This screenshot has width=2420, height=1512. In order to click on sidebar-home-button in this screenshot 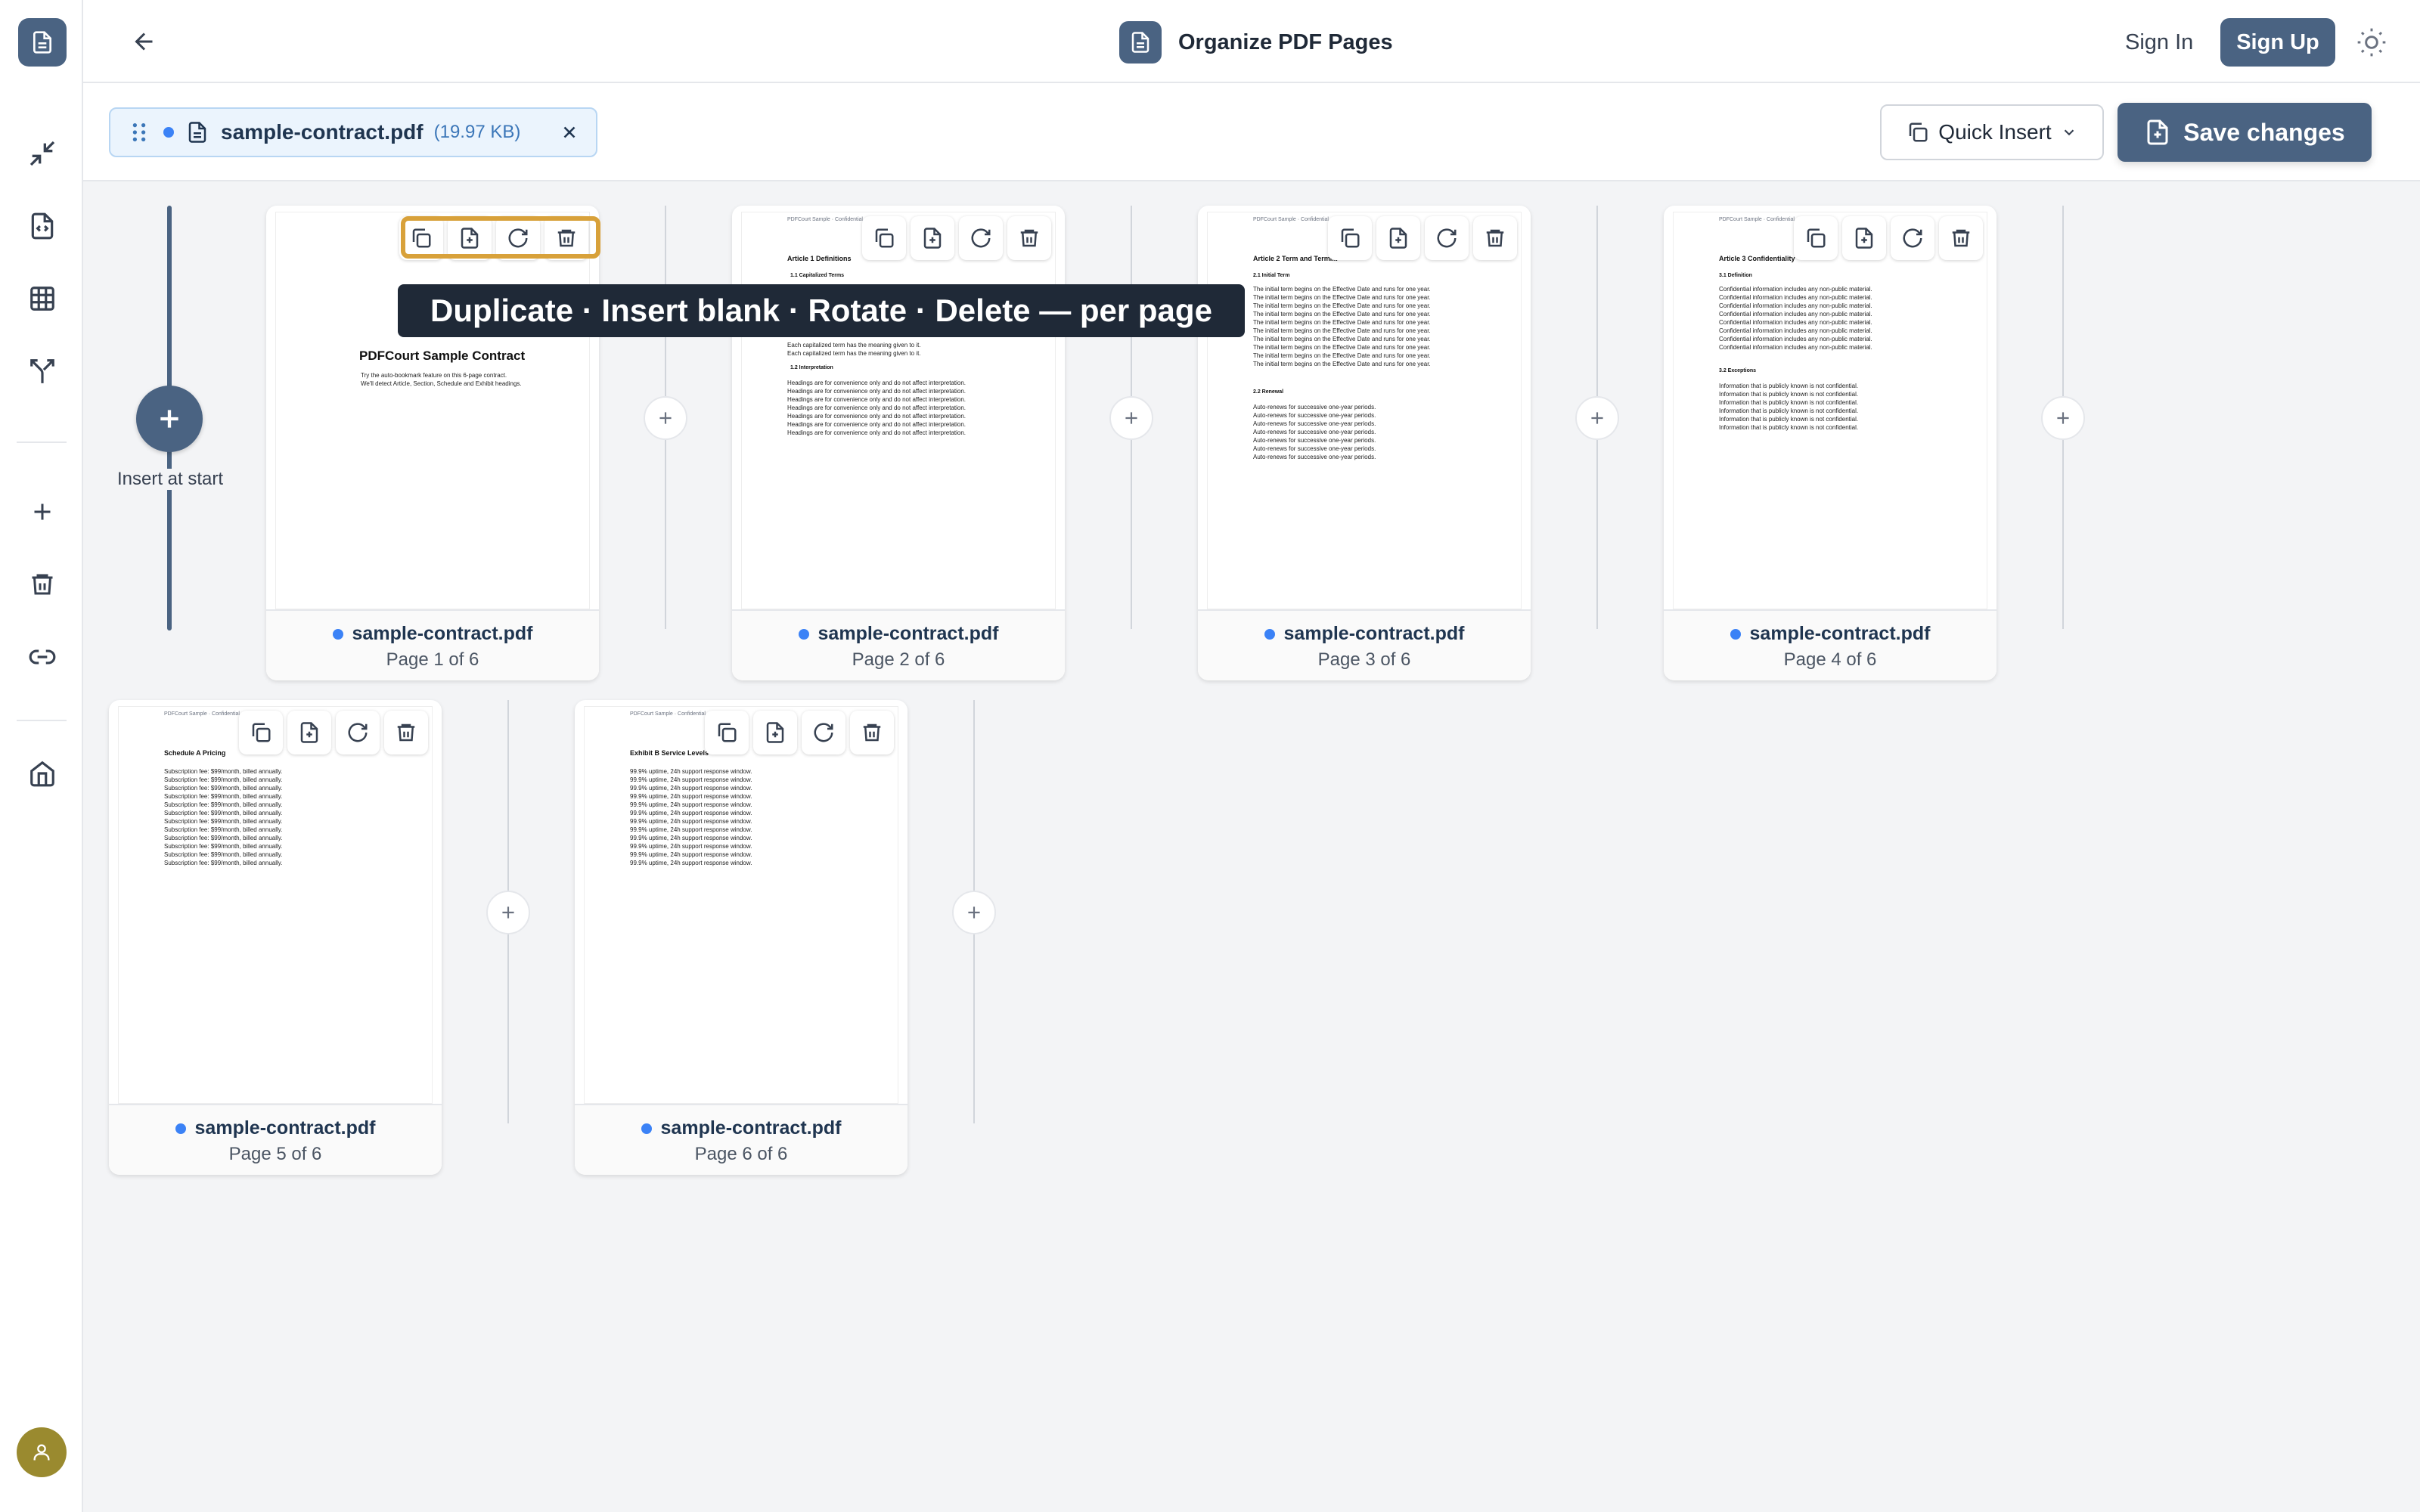, I will do `click(42, 773)`.